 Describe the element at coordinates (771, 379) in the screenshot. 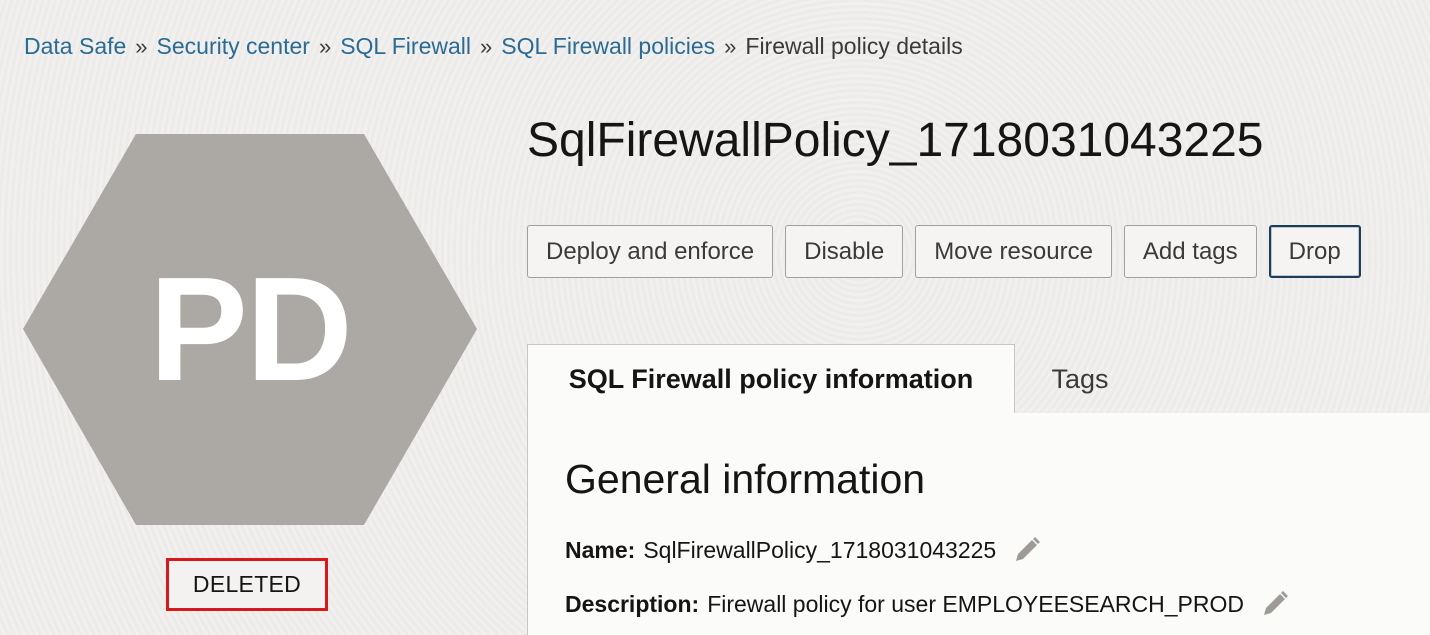

I see `tab-sql-firewall-policy-information: SQL Firewall policy information` at that location.